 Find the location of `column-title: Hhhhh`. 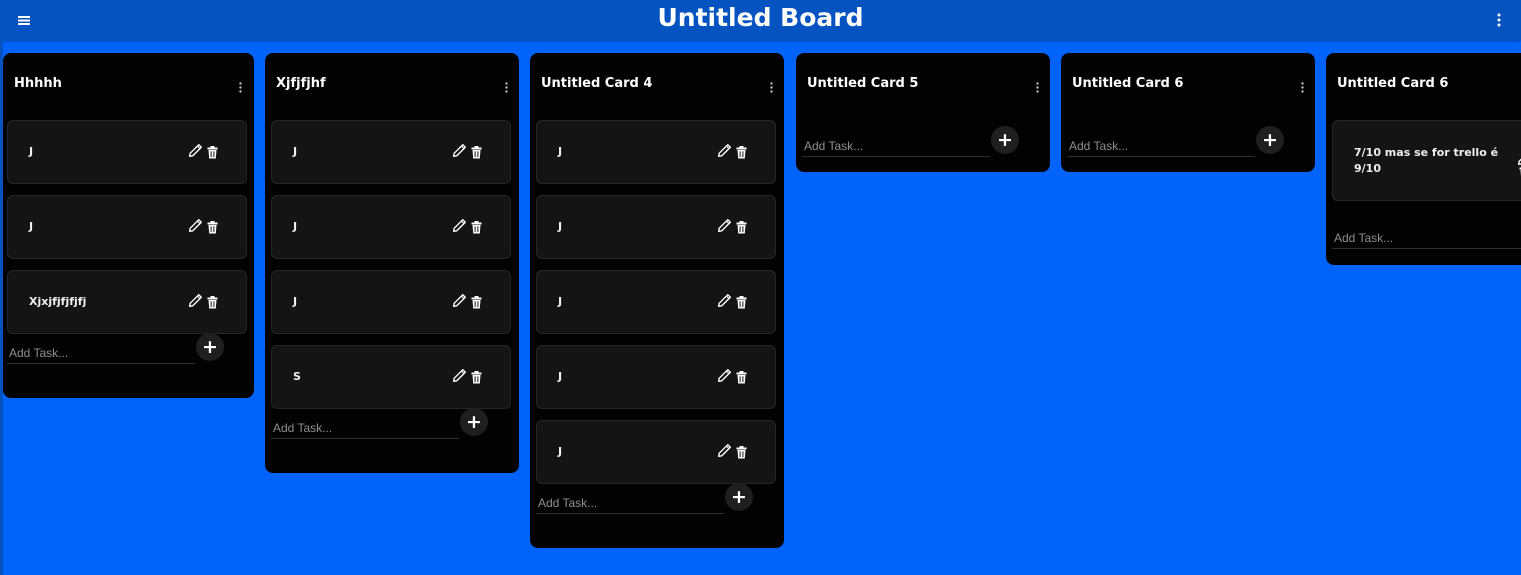

column-title: Hhhhh is located at coordinates (38, 83).